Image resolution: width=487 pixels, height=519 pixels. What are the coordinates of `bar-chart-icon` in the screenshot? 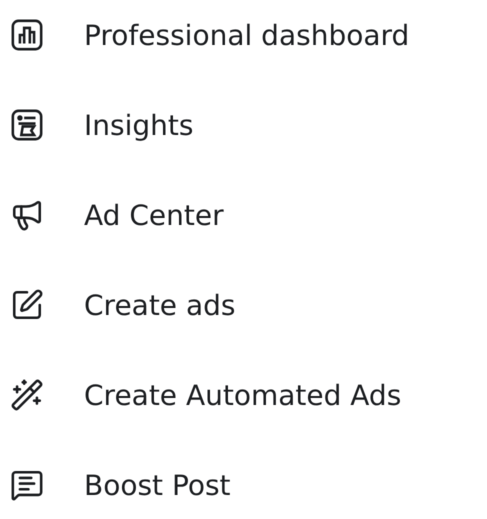 It's located at (27, 35).